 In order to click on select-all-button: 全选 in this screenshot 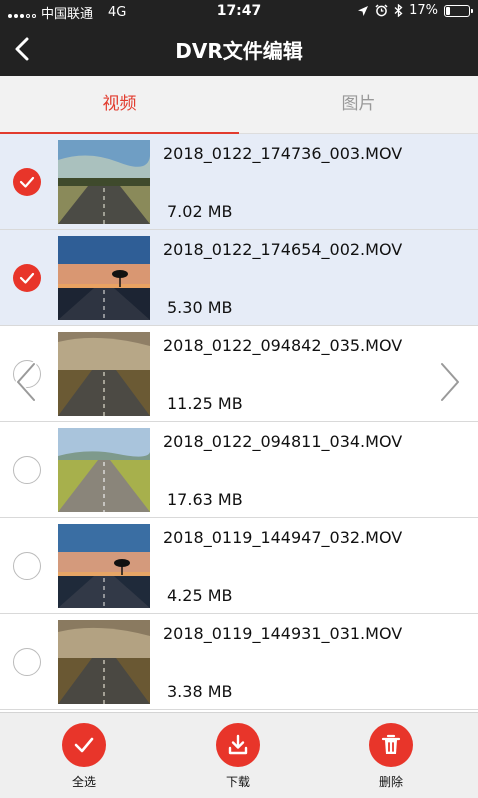, I will do `click(84, 756)`.